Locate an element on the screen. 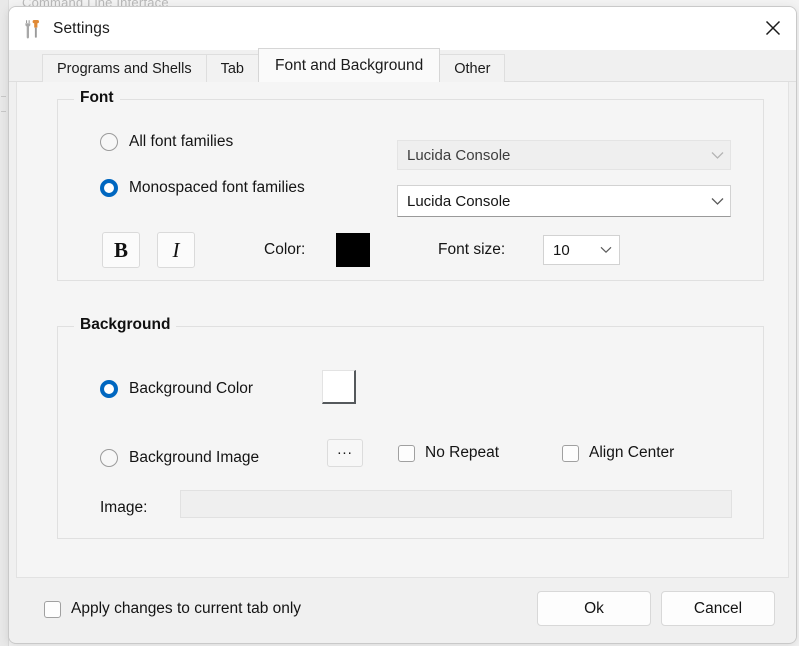 This screenshot has width=799, height=646. checkbox-row-no-repeat: No Repeat is located at coordinates (448, 453).